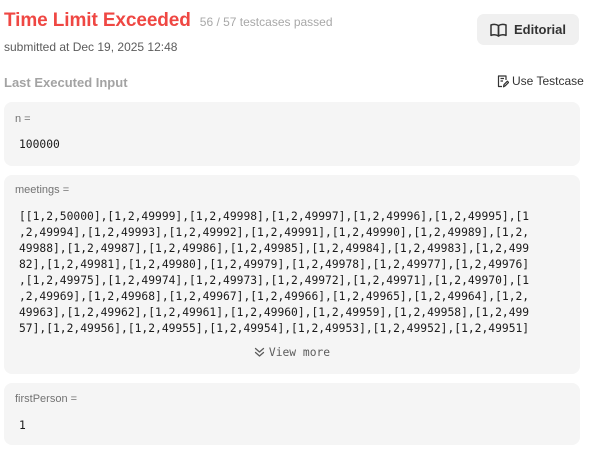 Image resolution: width=595 pixels, height=459 pixels. Describe the element at coordinates (23, 119) in the screenshot. I see `input-label-n: n =` at that location.